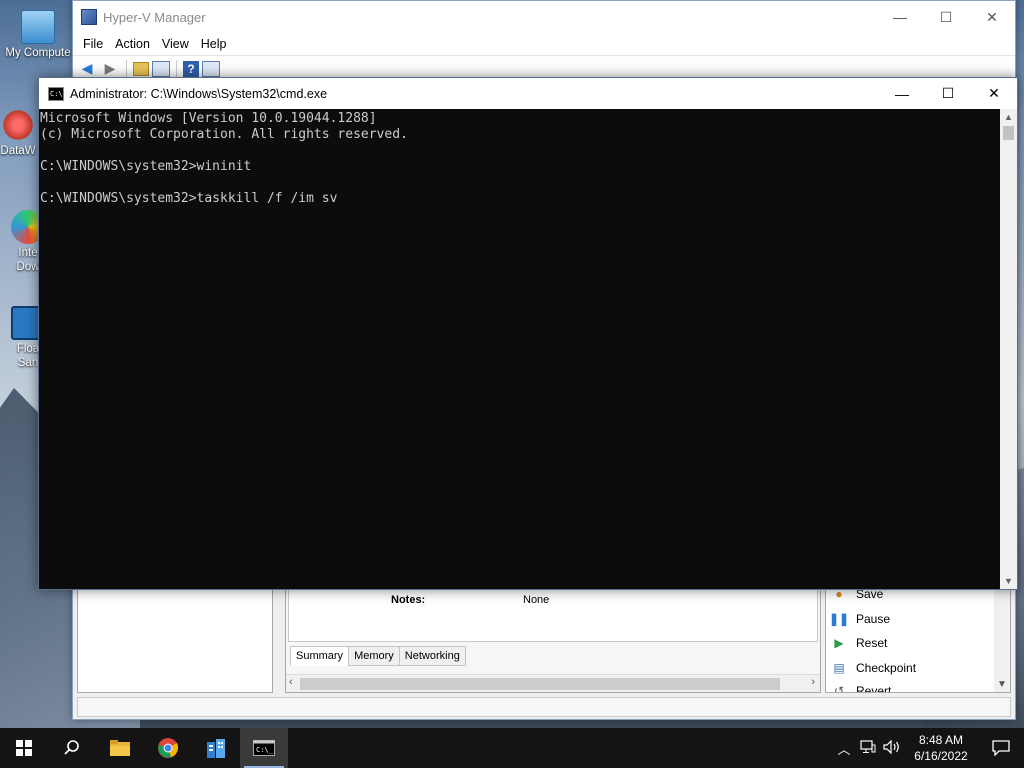  Describe the element at coordinates (839, 688) in the screenshot. I see `revert-icon: ↺` at that location.